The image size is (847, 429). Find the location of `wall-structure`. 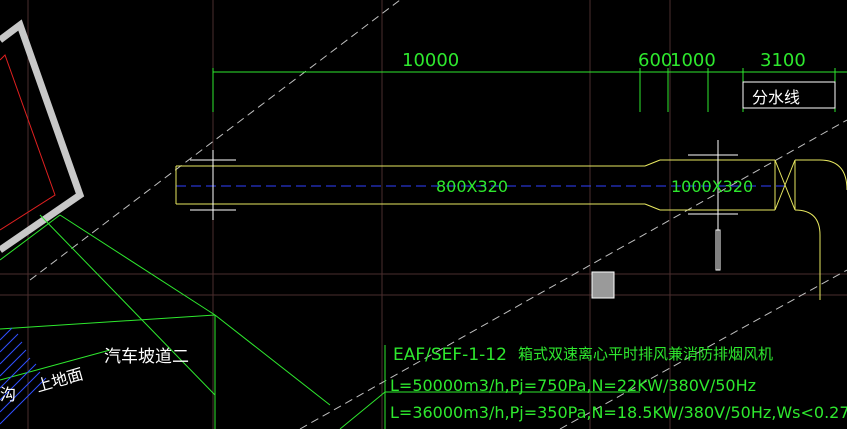

wall-structure is located at coordinates (42, 136).